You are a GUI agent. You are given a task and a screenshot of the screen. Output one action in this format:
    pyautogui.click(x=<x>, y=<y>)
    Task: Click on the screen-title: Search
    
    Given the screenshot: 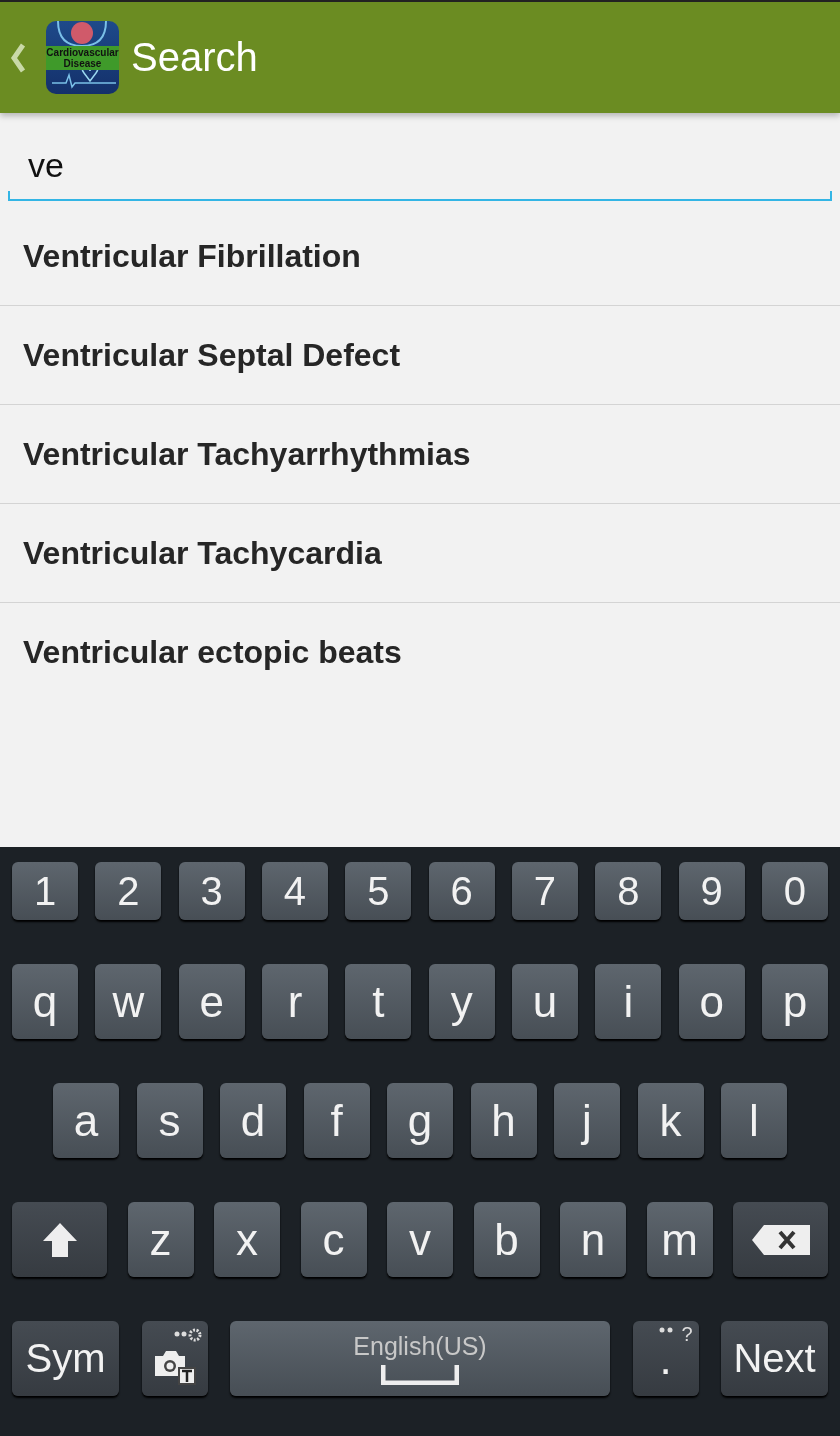 What is the action you would take?
    pyautogui.click(x=194, y=57)
    